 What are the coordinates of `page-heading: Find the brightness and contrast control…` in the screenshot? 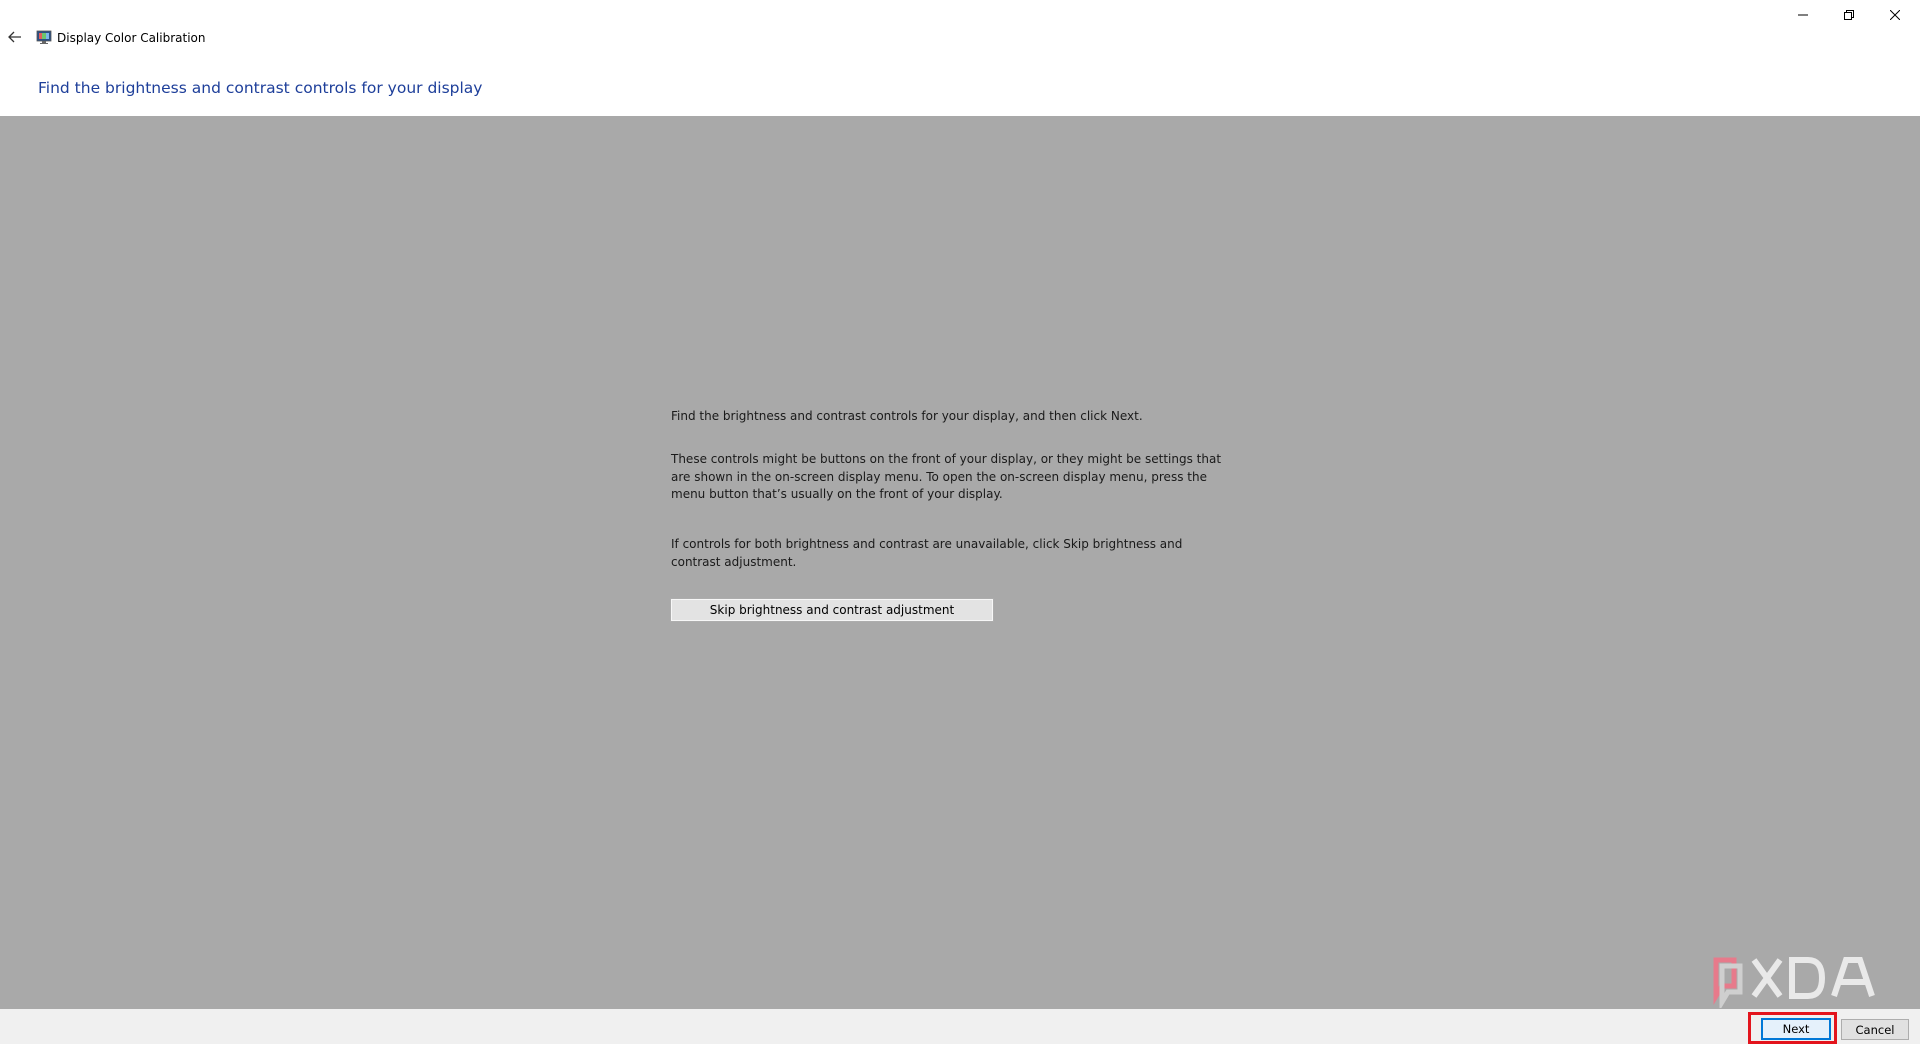 It's located at (260, 88).